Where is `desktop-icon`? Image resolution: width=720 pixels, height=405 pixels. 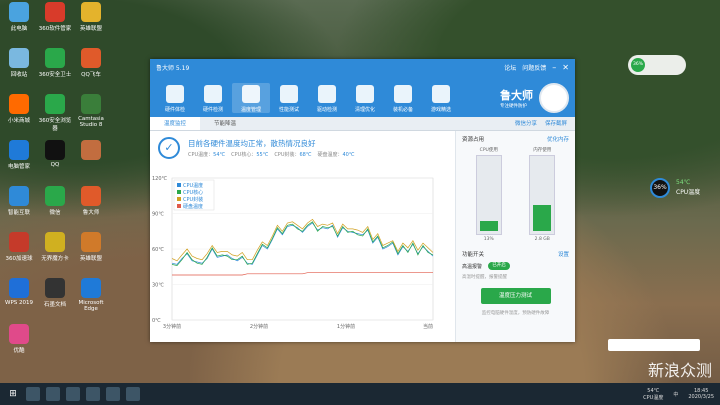
desktop-icon is located at coordinates (91, 151).